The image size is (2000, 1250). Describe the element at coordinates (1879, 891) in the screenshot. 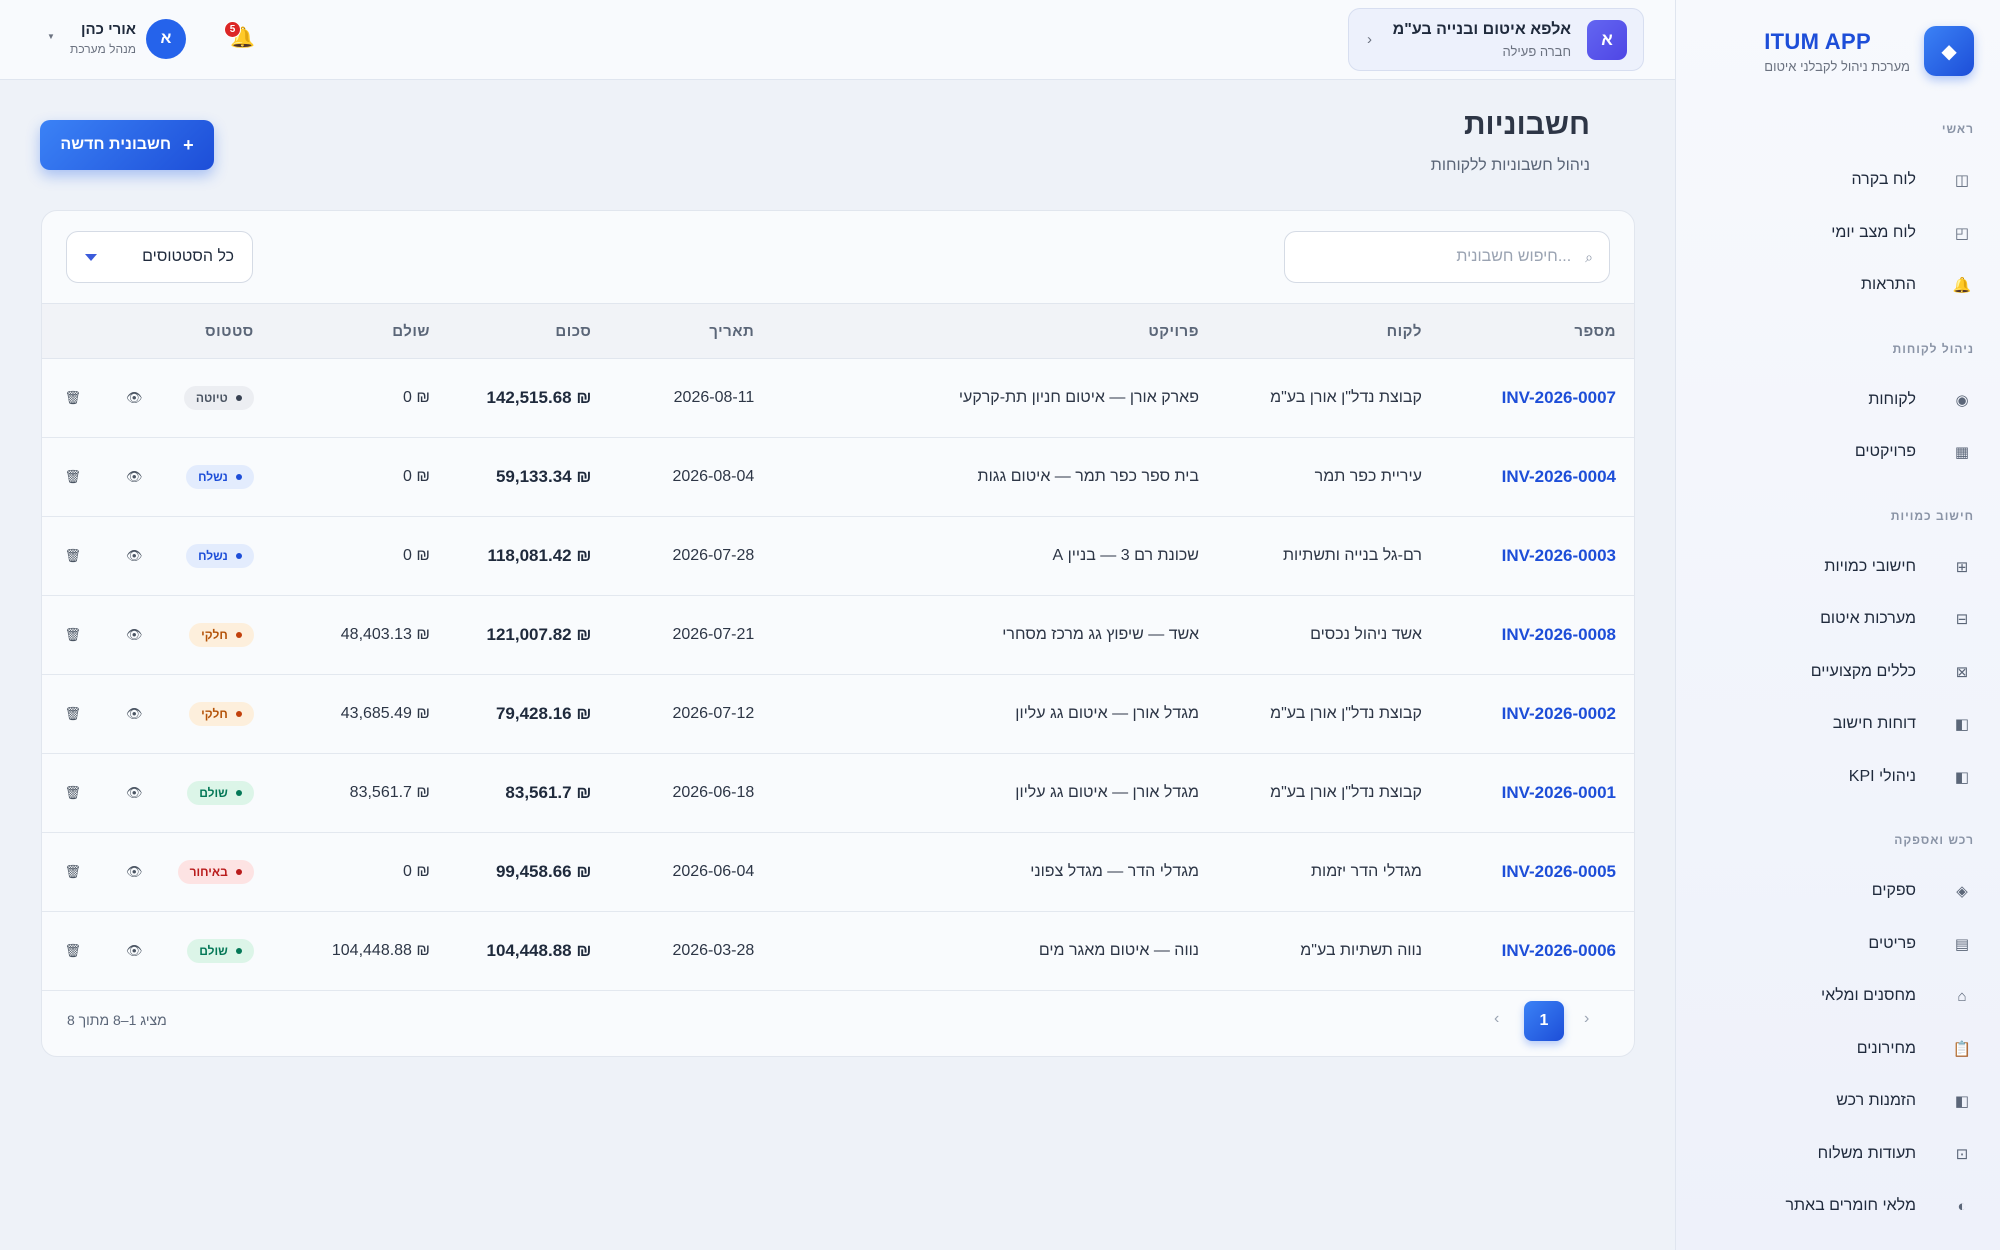

I see `sidebar-item: ◈ ספקים` at that location.